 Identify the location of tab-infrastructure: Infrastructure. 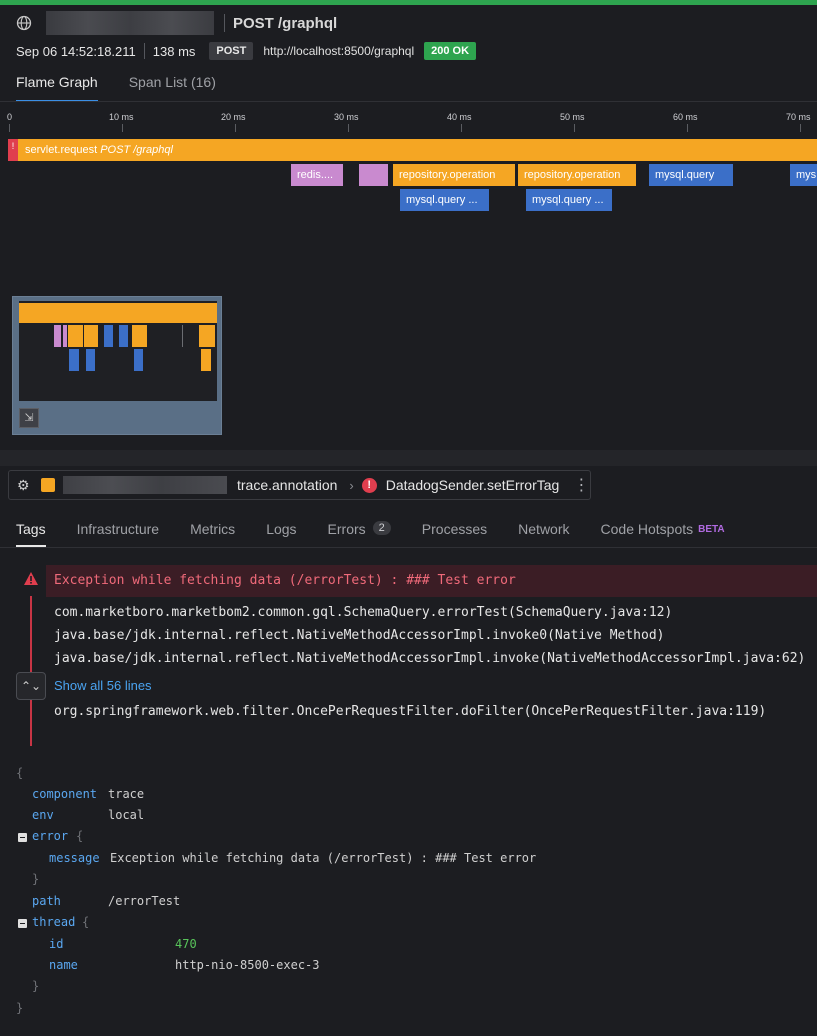
(118, 534).